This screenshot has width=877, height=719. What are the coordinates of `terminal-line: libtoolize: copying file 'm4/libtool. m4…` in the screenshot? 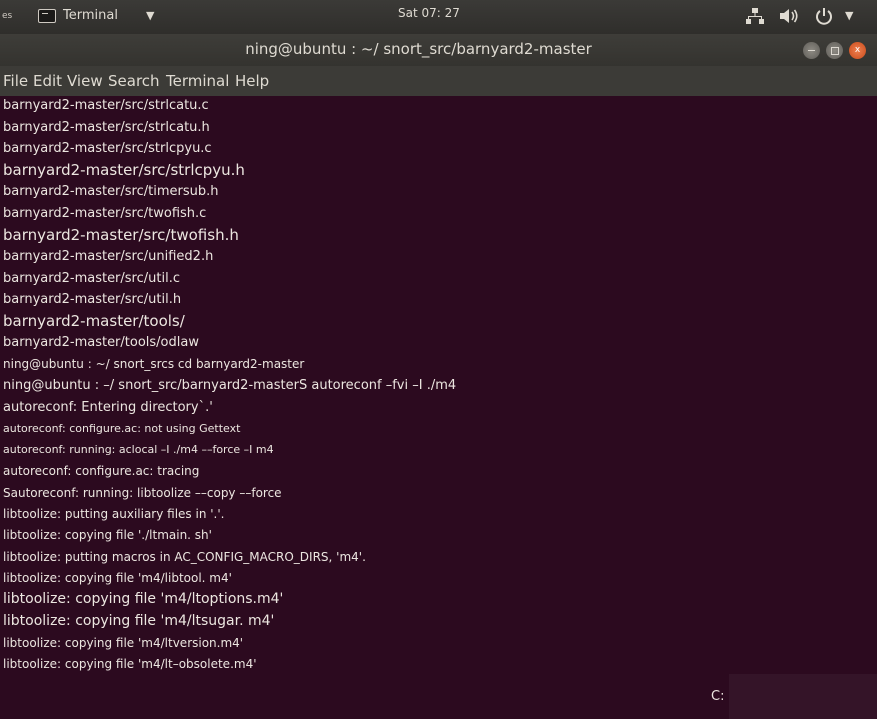 It's located at (117, 578).